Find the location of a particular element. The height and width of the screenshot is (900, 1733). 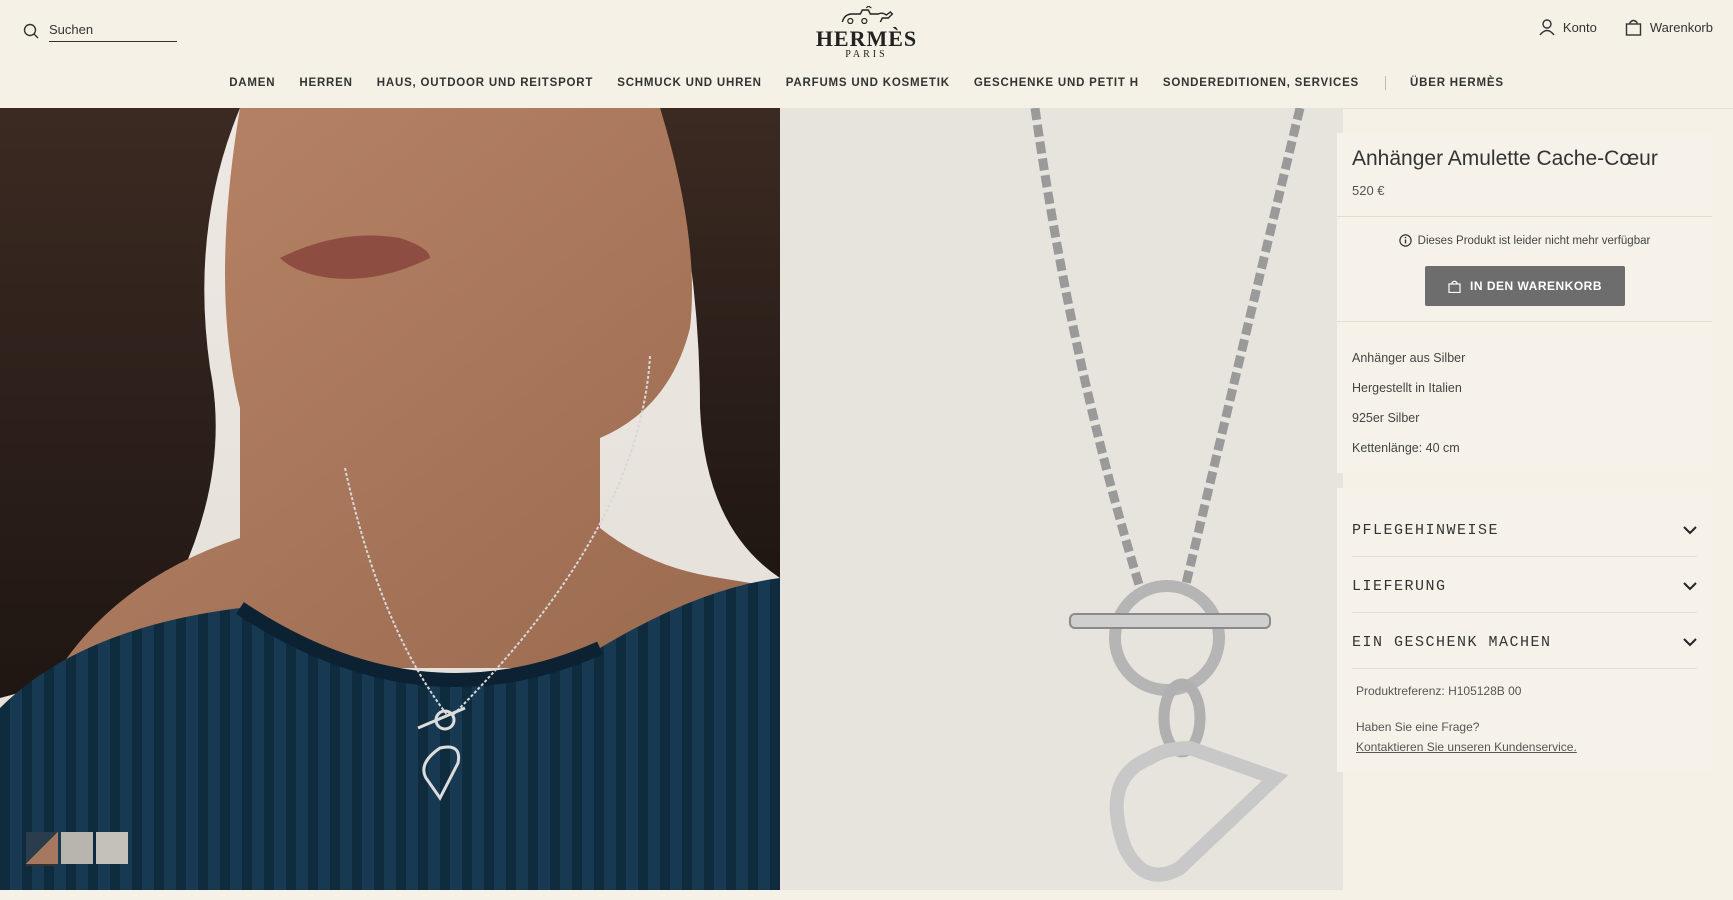

nav-item-ueber-hermes: ÜBER HERMÈS is located at coordinates (1457, 83).